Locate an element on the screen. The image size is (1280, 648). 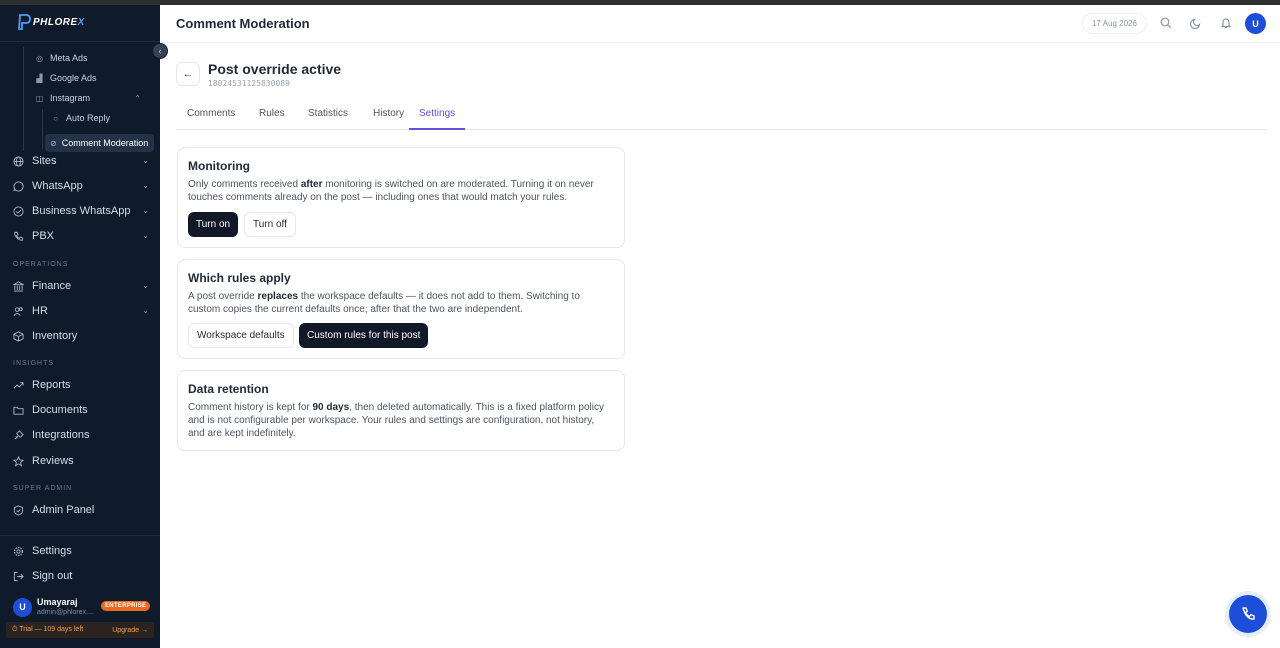
sidebar-divider is located at coordinates (80, 535).